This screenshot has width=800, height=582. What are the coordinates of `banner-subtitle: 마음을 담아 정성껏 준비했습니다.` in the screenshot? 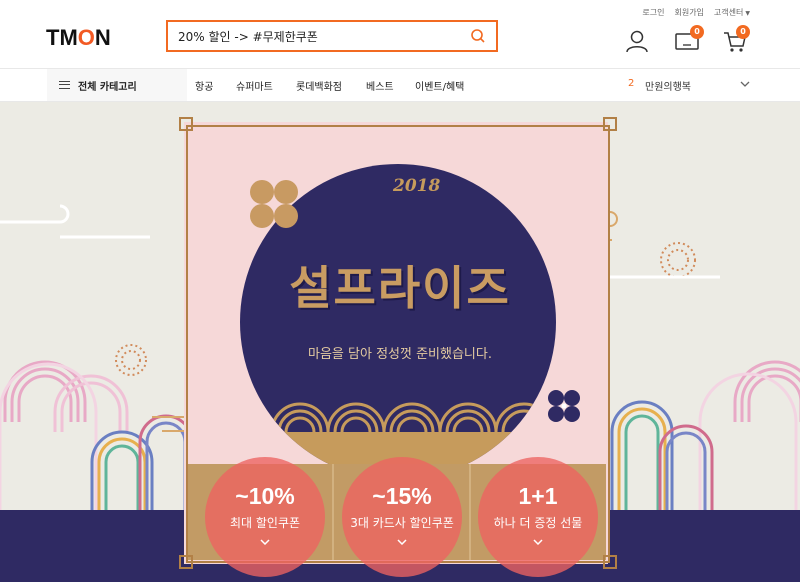 It's located at (400, 354).